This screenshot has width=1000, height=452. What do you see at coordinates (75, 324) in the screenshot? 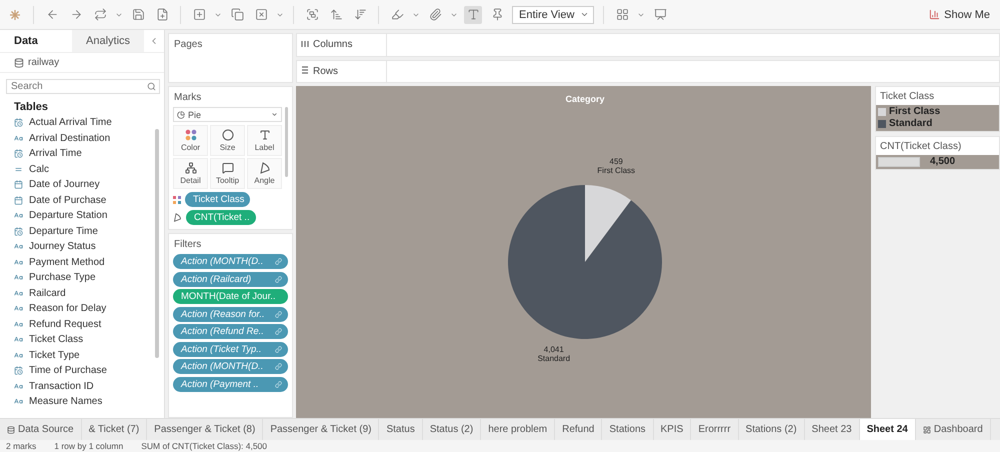
I see `field-item: Refund Request` at bounding box center [75, 324].